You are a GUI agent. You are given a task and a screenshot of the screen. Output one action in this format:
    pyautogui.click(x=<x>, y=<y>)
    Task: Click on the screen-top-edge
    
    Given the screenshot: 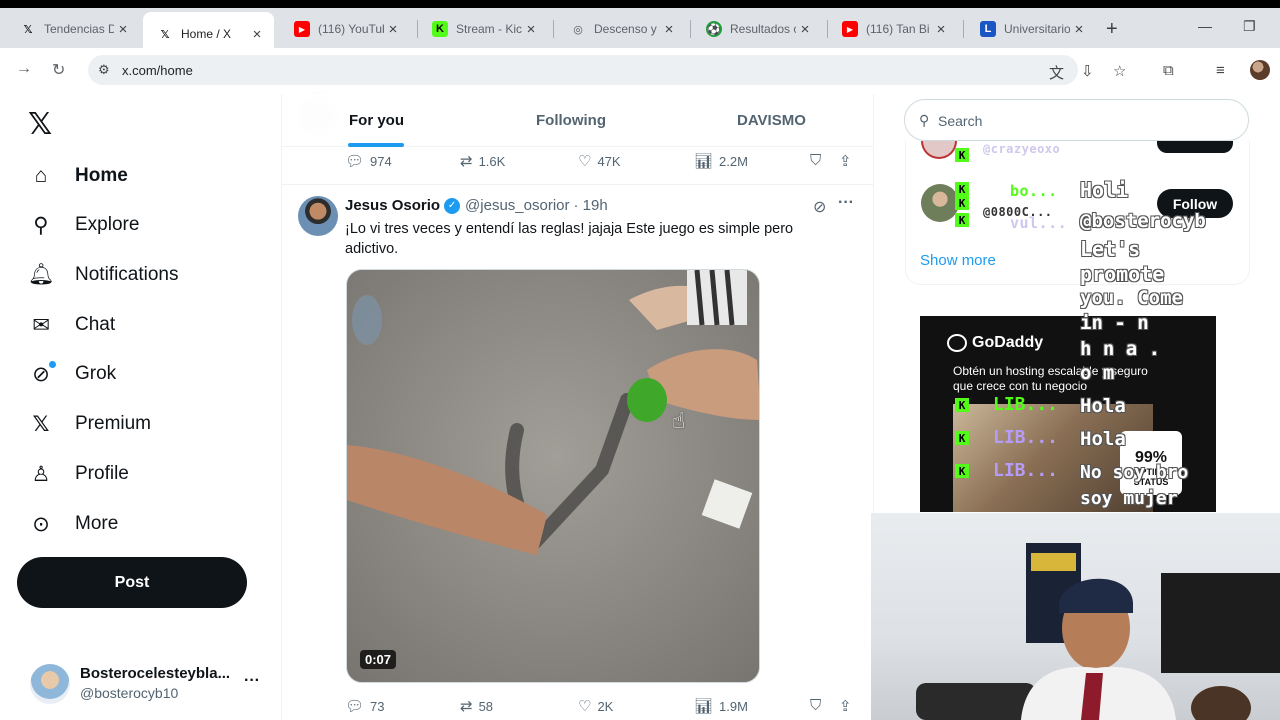 What is the action you would take?
    pyautogui.click(x=640, y=4)
    